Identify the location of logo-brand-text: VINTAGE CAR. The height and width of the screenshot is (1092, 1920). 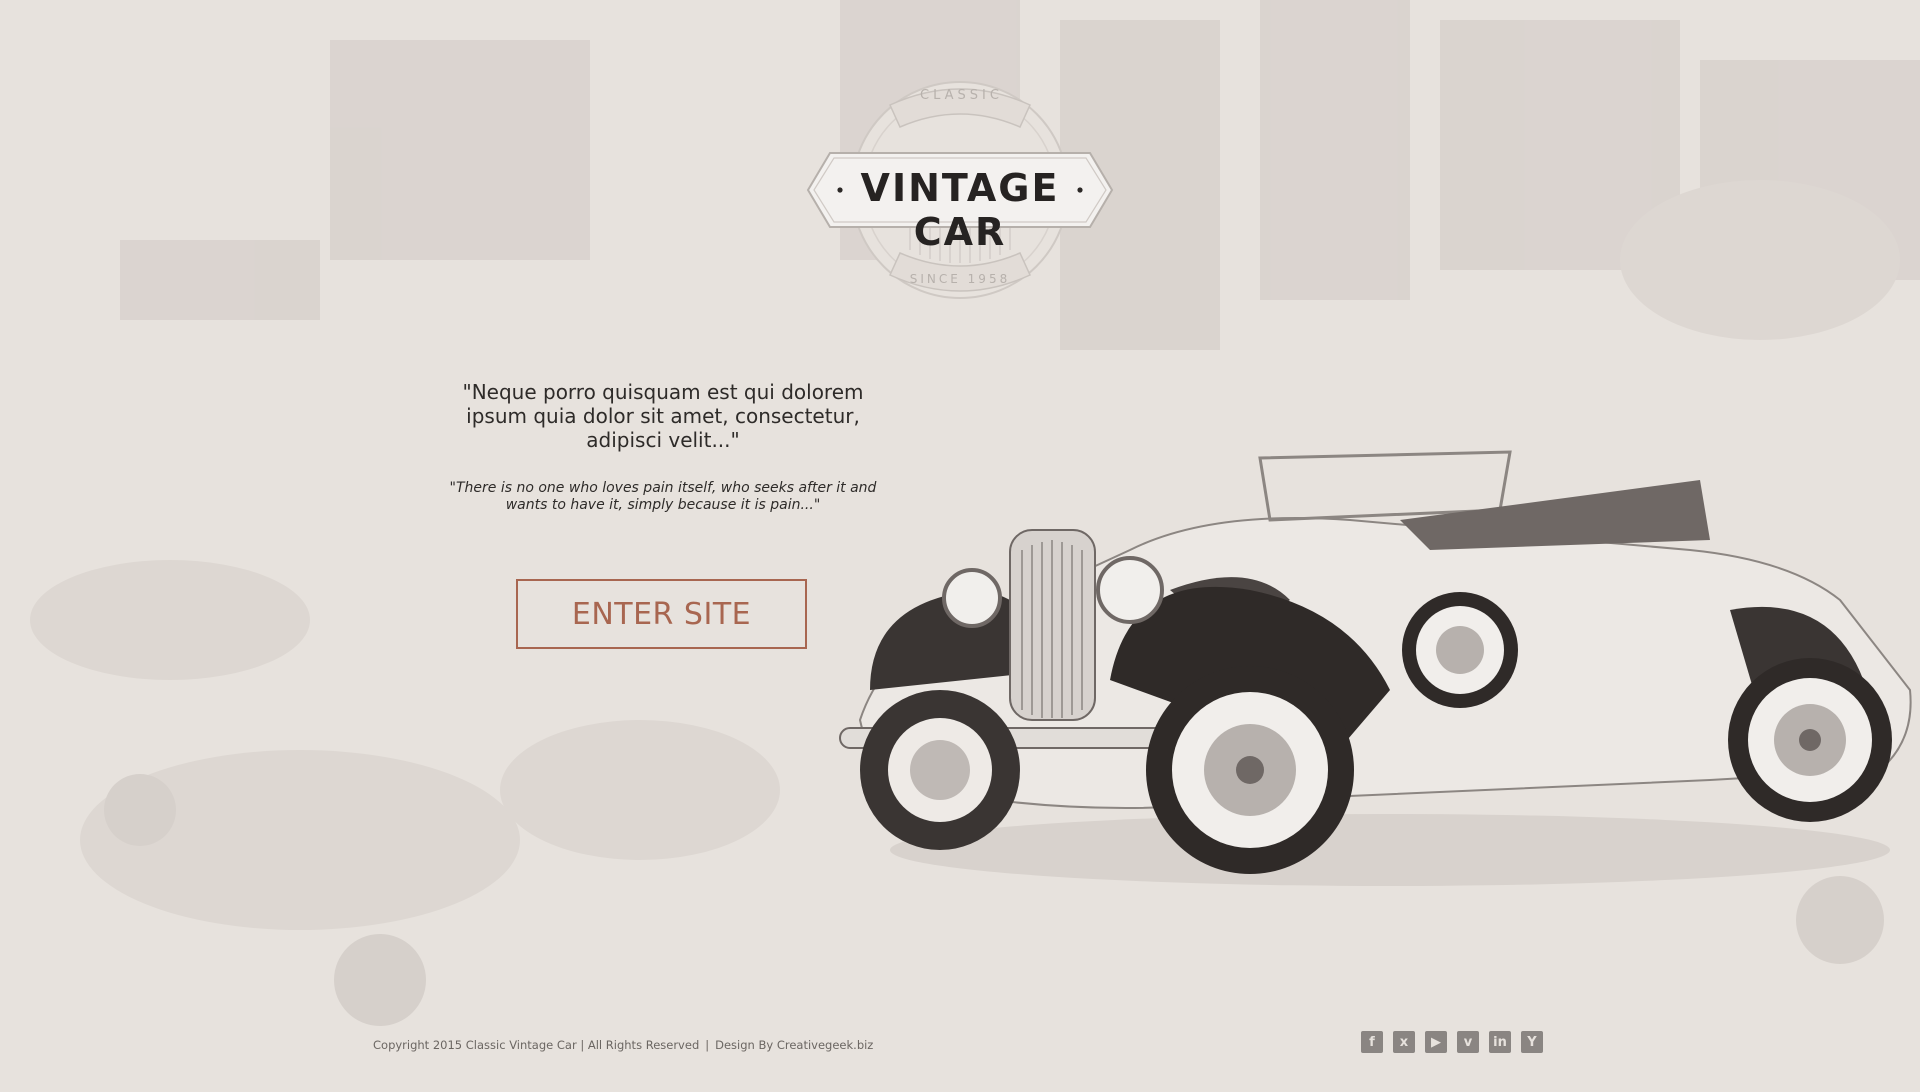
(960, 210).